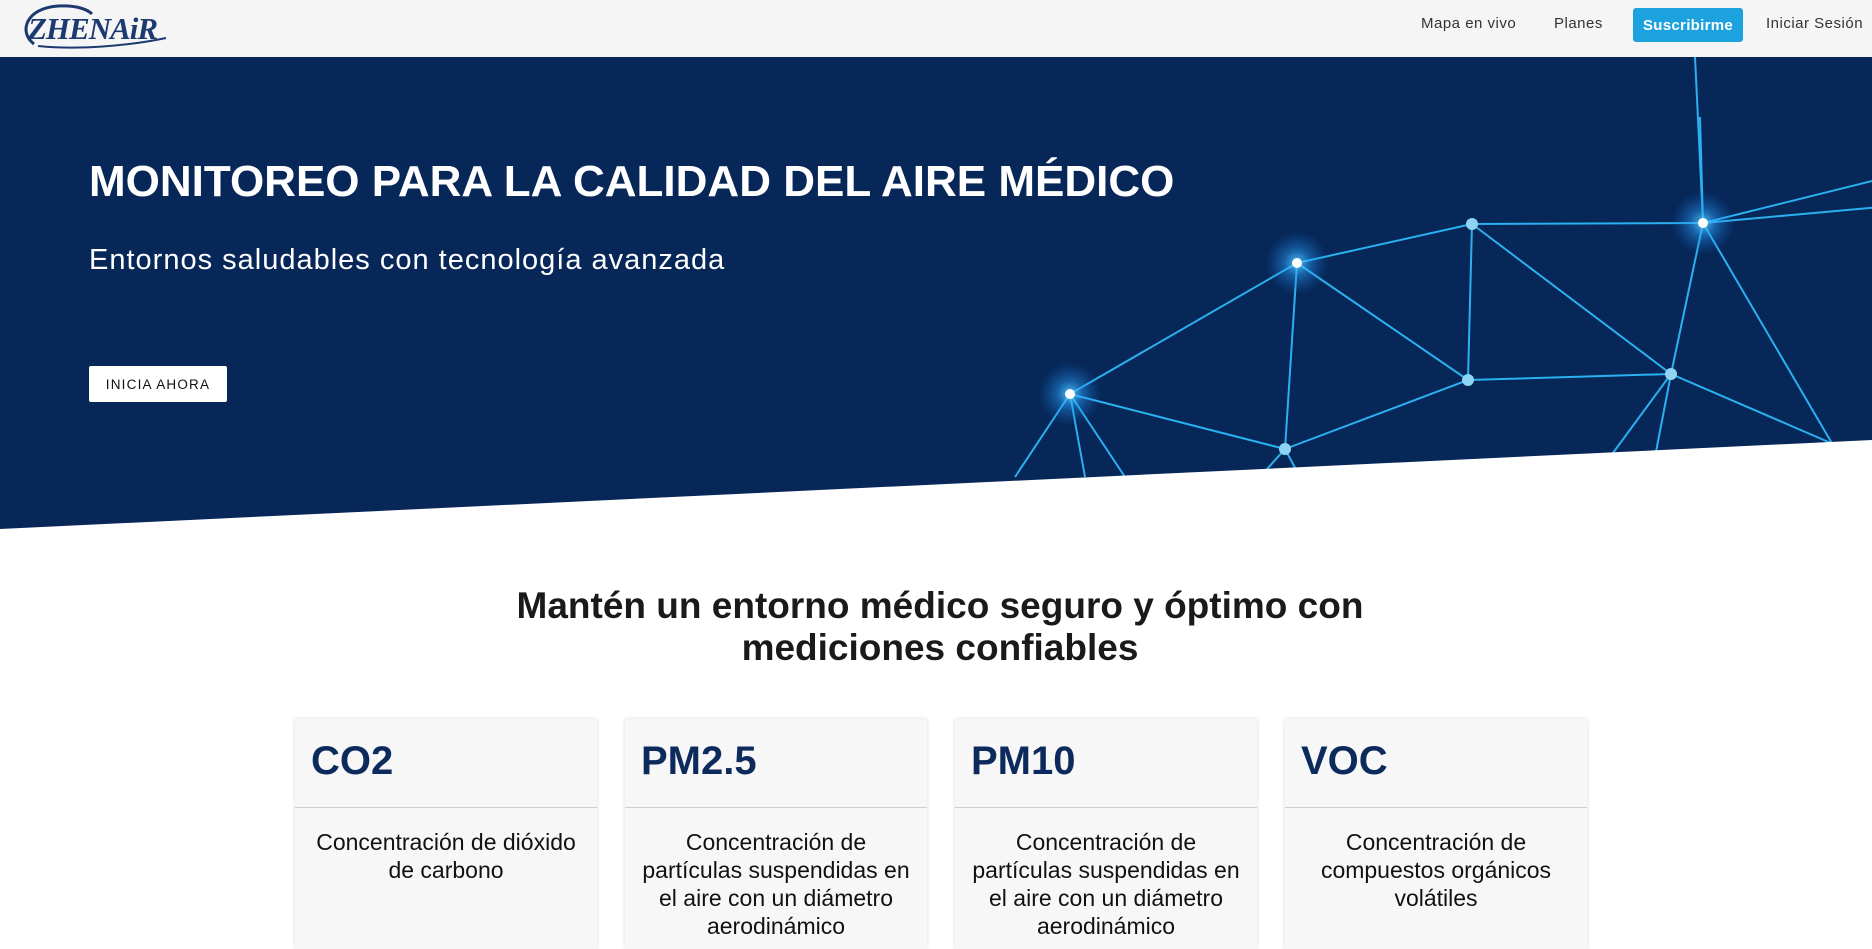 The width and height of the screenshot is (1872, 949). Describe the element at coordinates (699, 761) in the screenshot. I see `card-title: PM2.5` at that location.